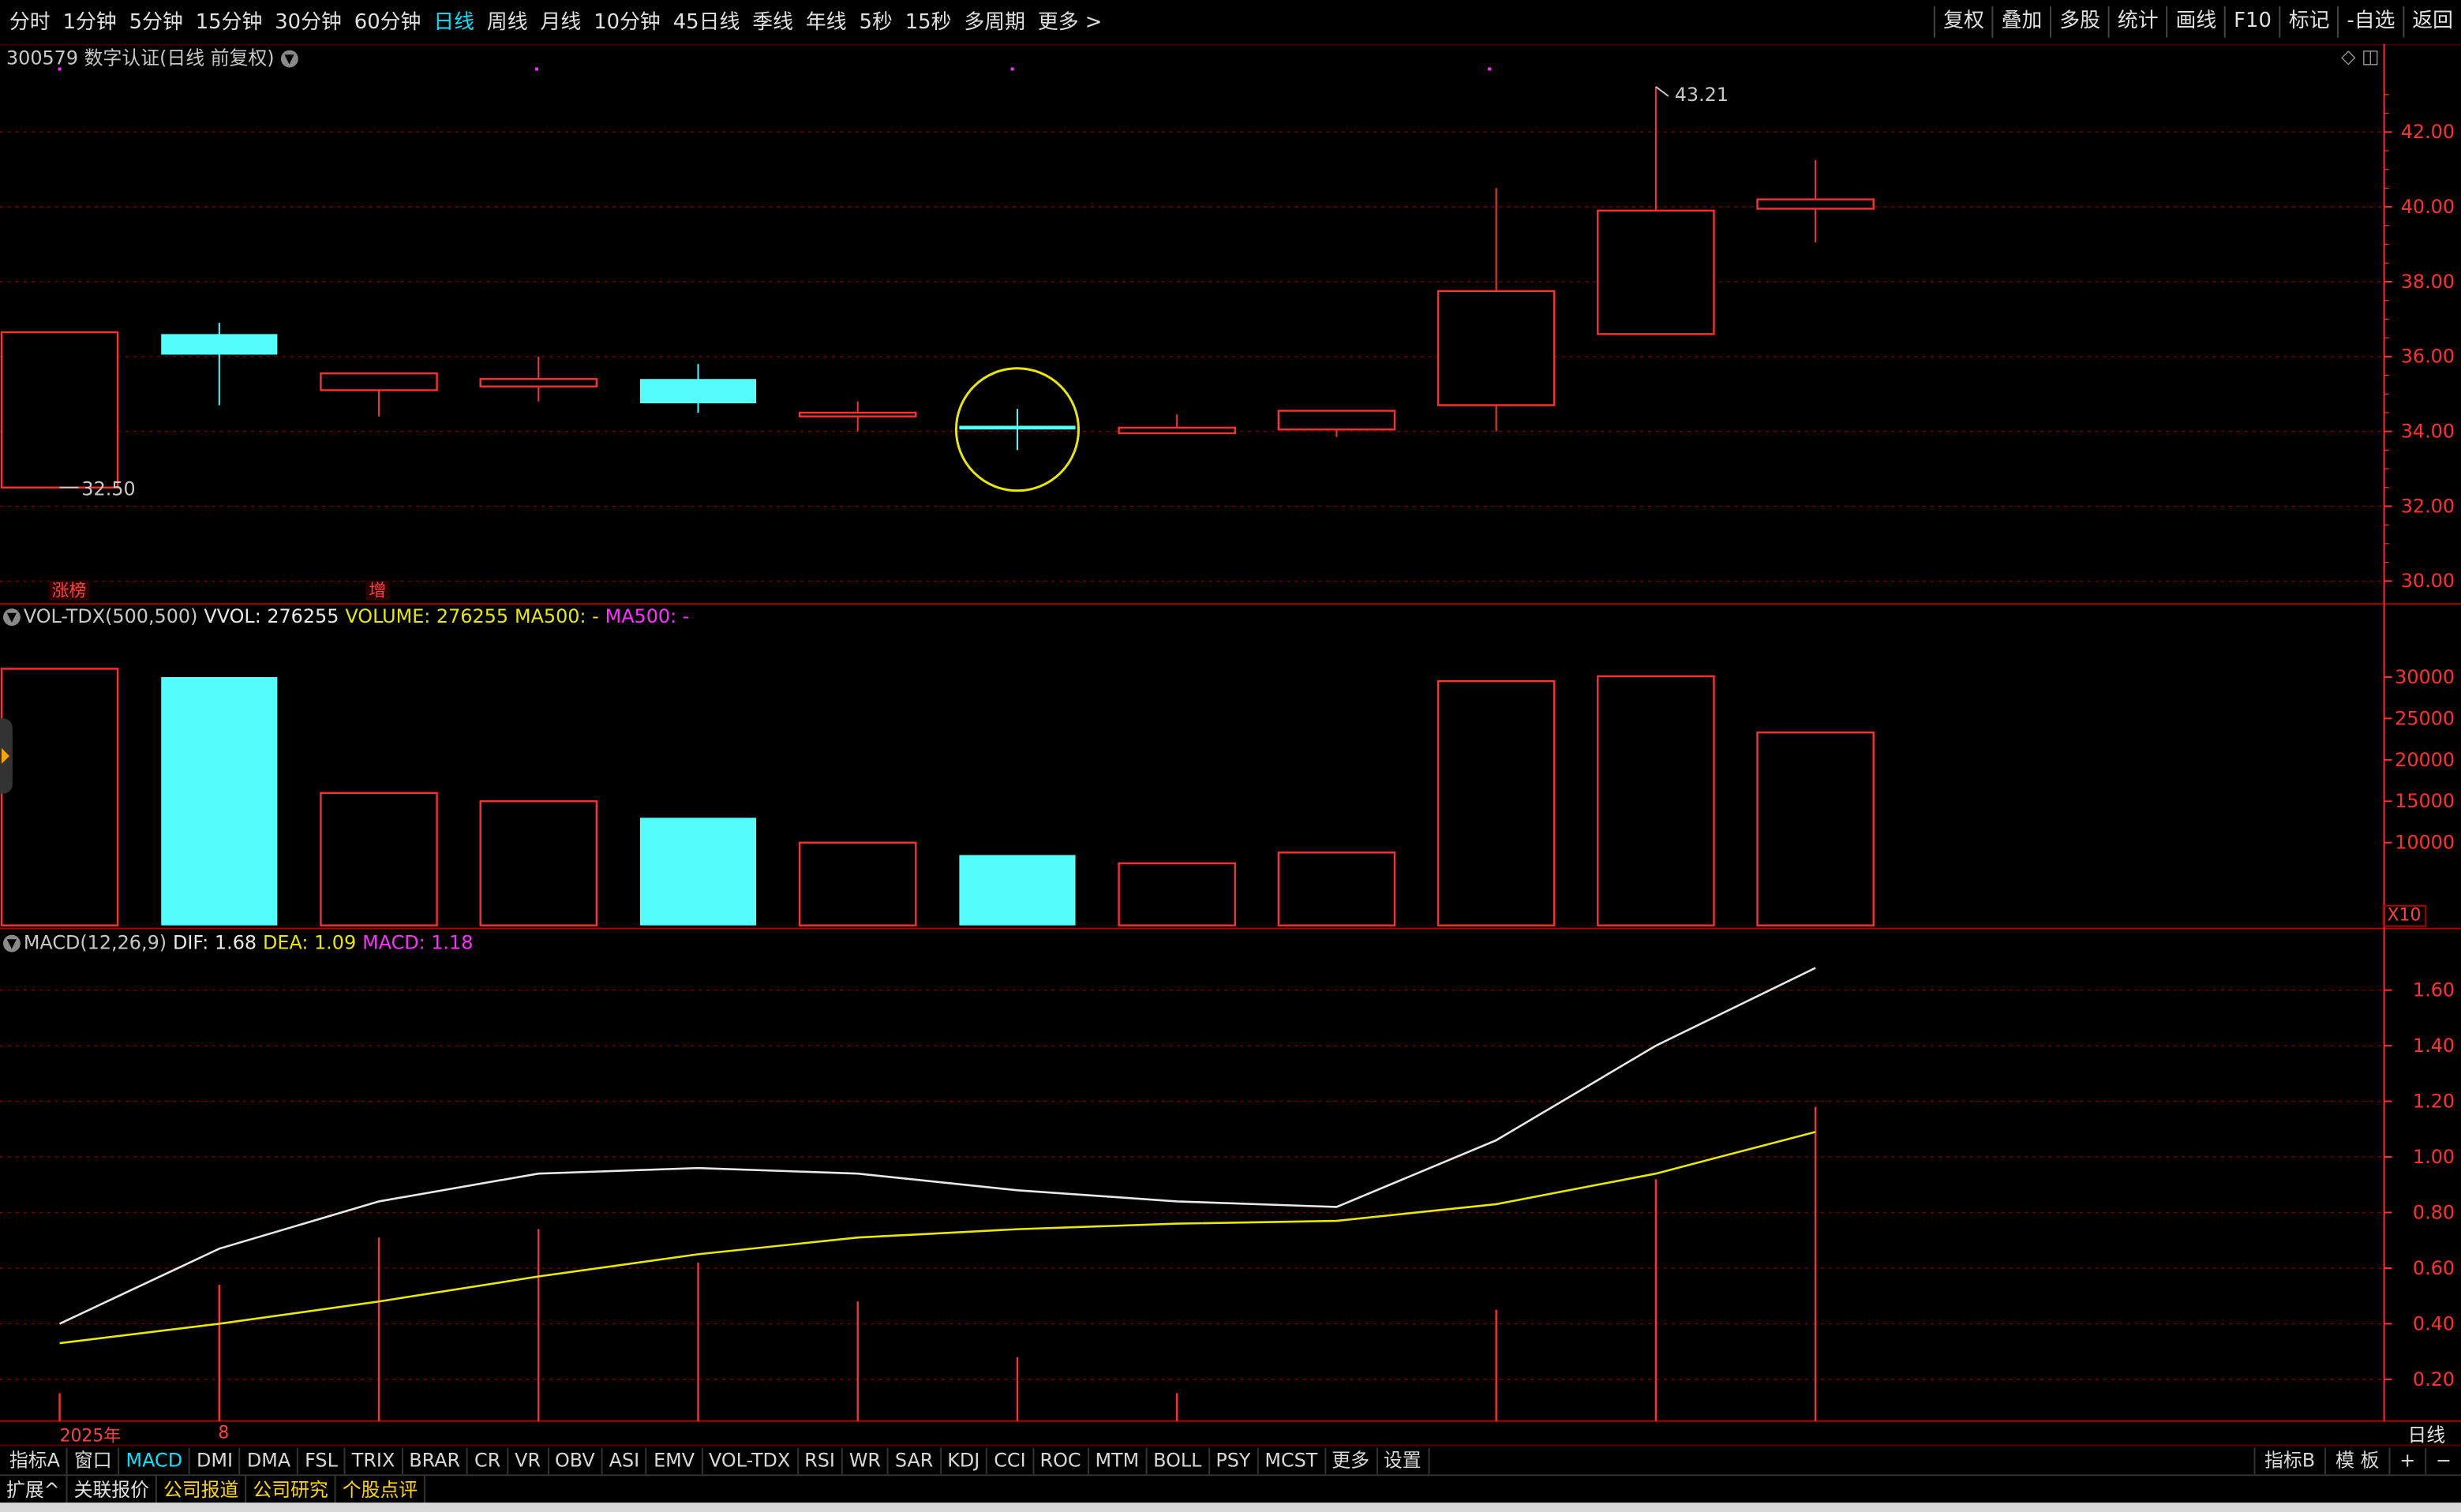 The width and height of the screenshot is (2461, 1512). Describe the element at coordinates (69, 590) in the screenshot. I see `tag-limit-up: 涨榜` at that location.